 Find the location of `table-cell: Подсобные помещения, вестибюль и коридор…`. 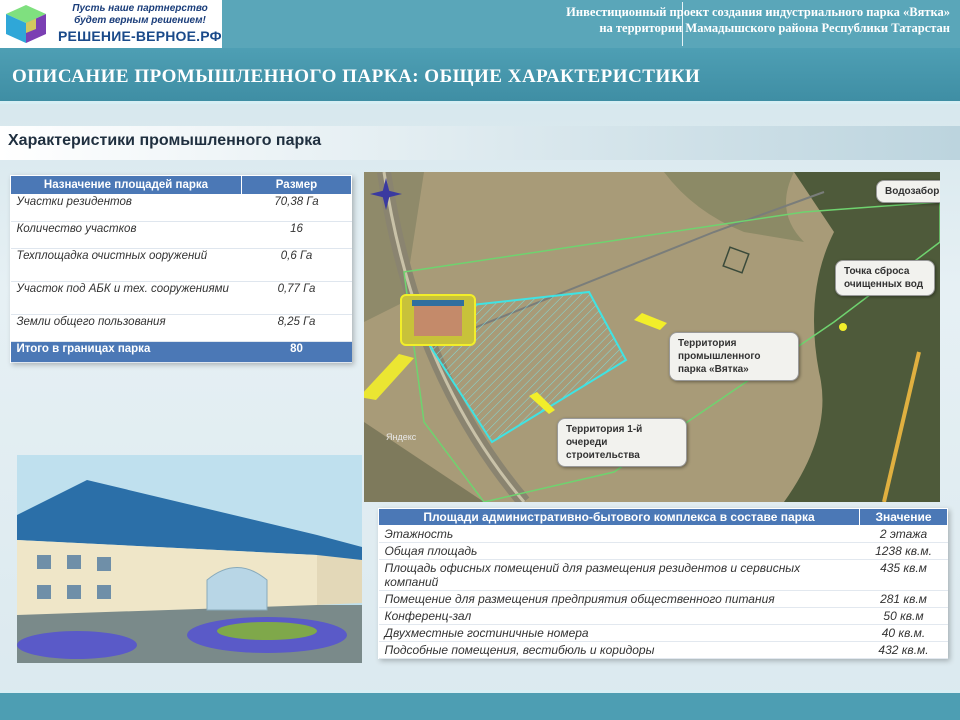

table-cell: Подсобные помещения, вестибюль и коридор… is located at coordinates (619, 650).